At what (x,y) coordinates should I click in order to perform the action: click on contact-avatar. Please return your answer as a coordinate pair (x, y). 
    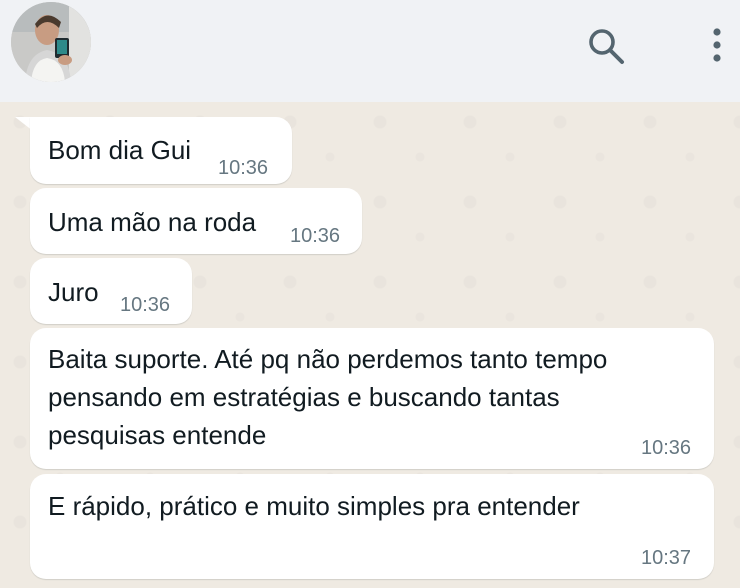
    Looking at the image, I should click on (51, 42).